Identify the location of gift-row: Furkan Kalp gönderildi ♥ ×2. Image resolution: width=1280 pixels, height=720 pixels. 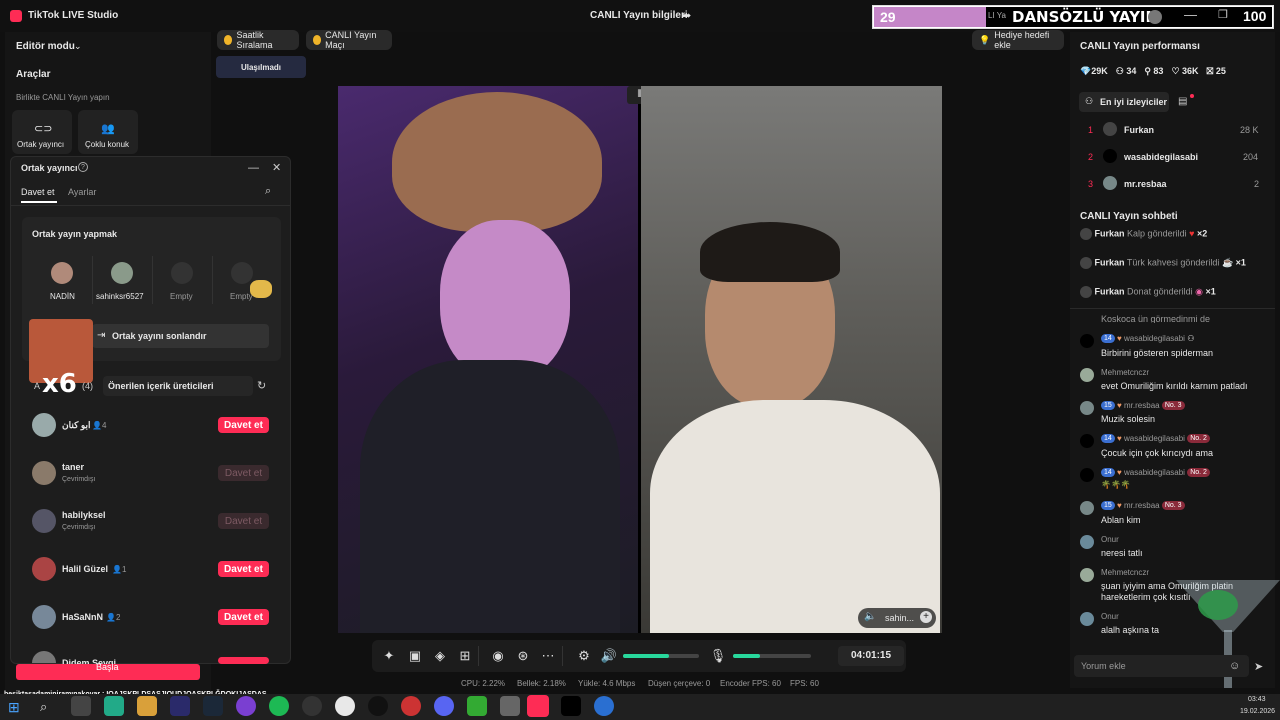
(1165, 235).